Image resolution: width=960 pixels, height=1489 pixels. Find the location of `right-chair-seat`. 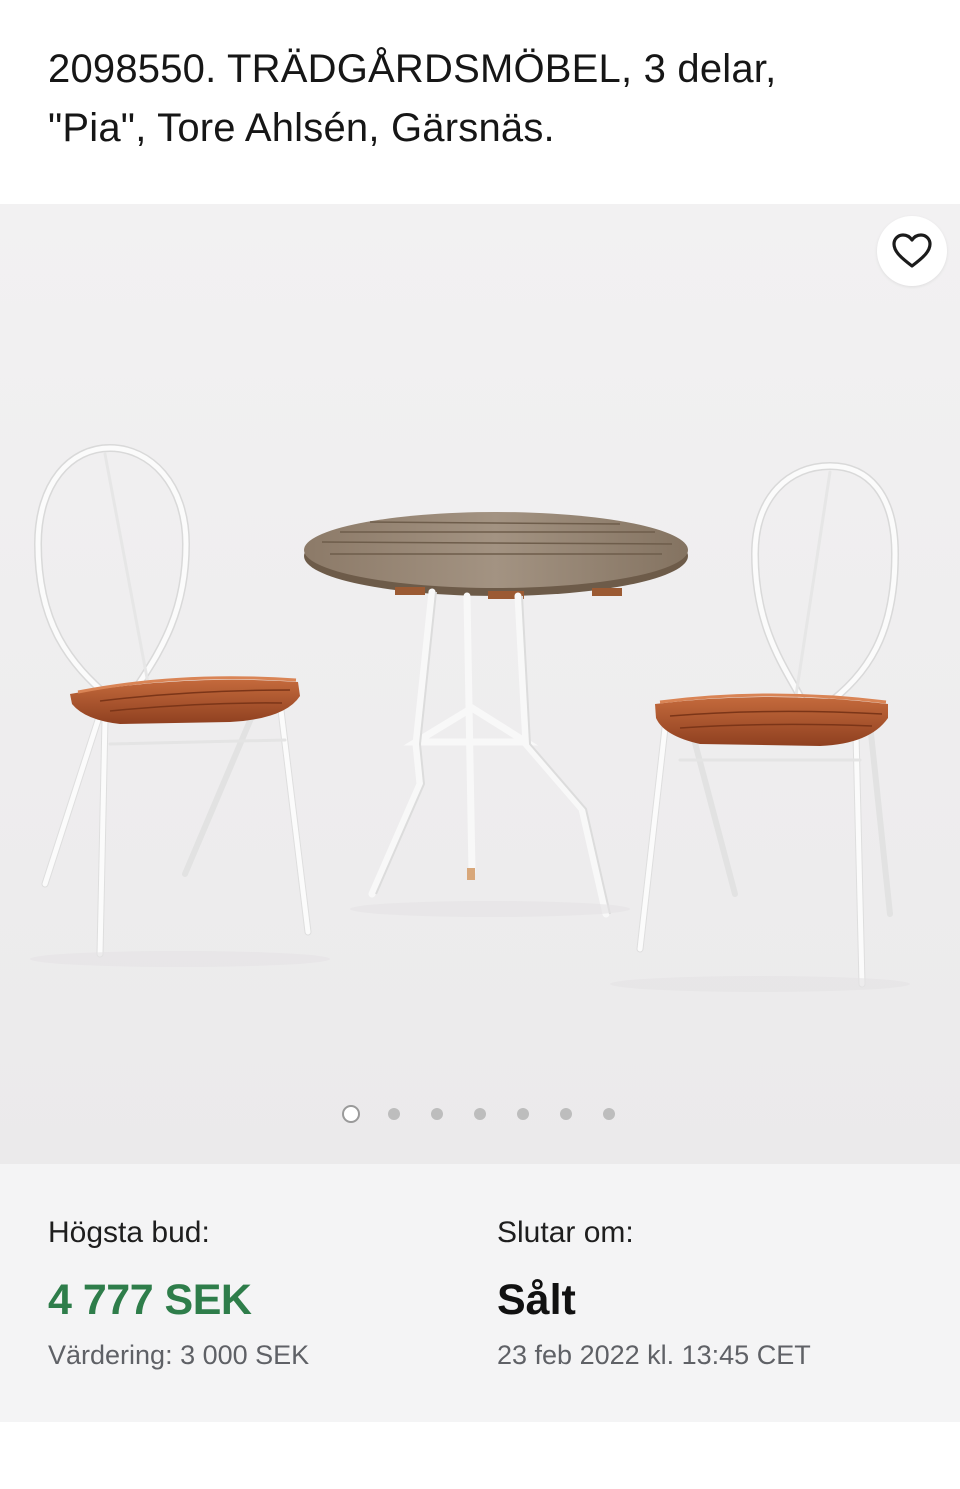

right-chair-seat is located at coordinates (771, 719).